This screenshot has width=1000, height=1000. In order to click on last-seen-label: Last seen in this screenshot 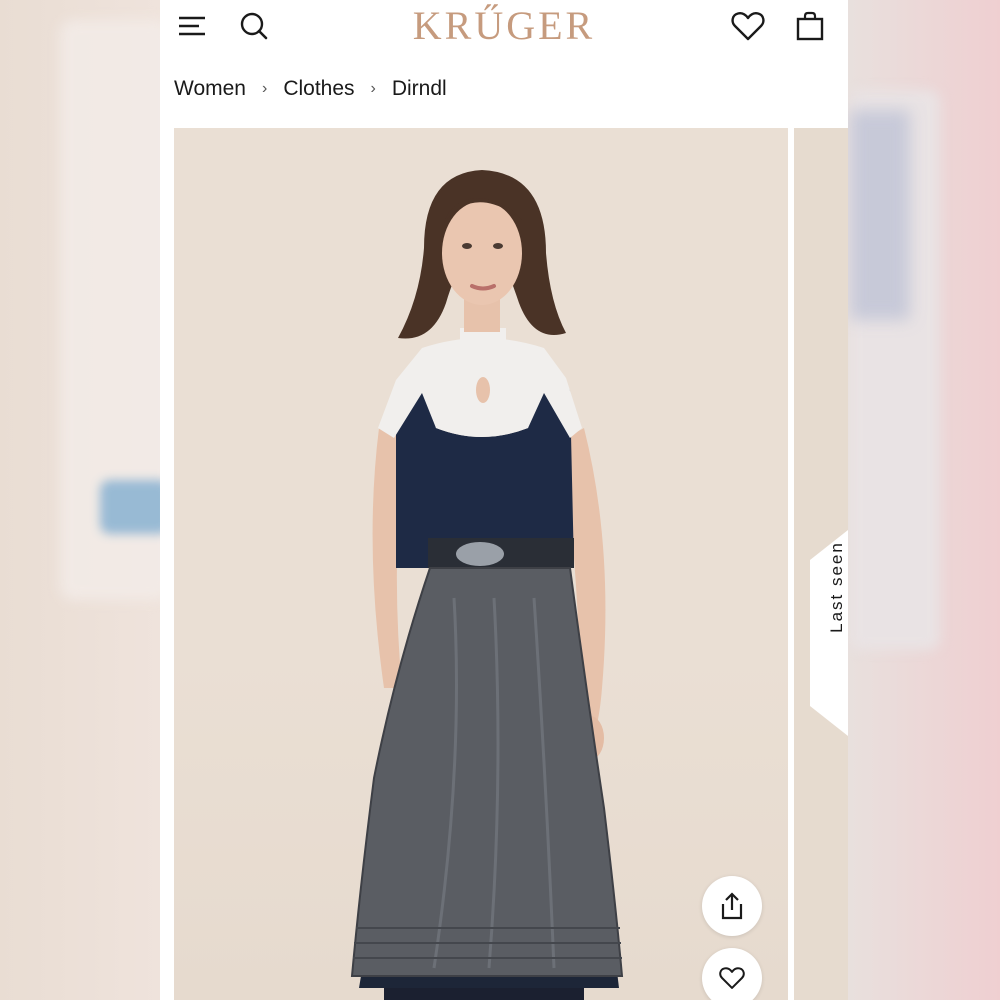, I will do `click(836, 587)`.